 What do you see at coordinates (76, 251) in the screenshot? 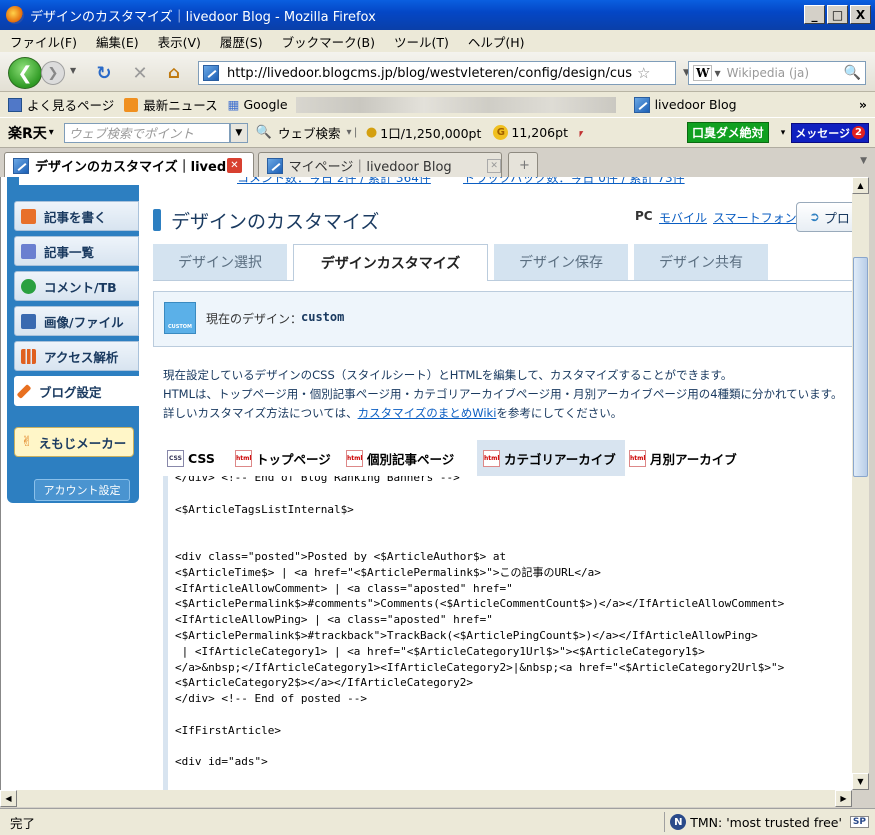
I see `sidebar-item-articles: 記事一覧` at bounding box center [76, 251].